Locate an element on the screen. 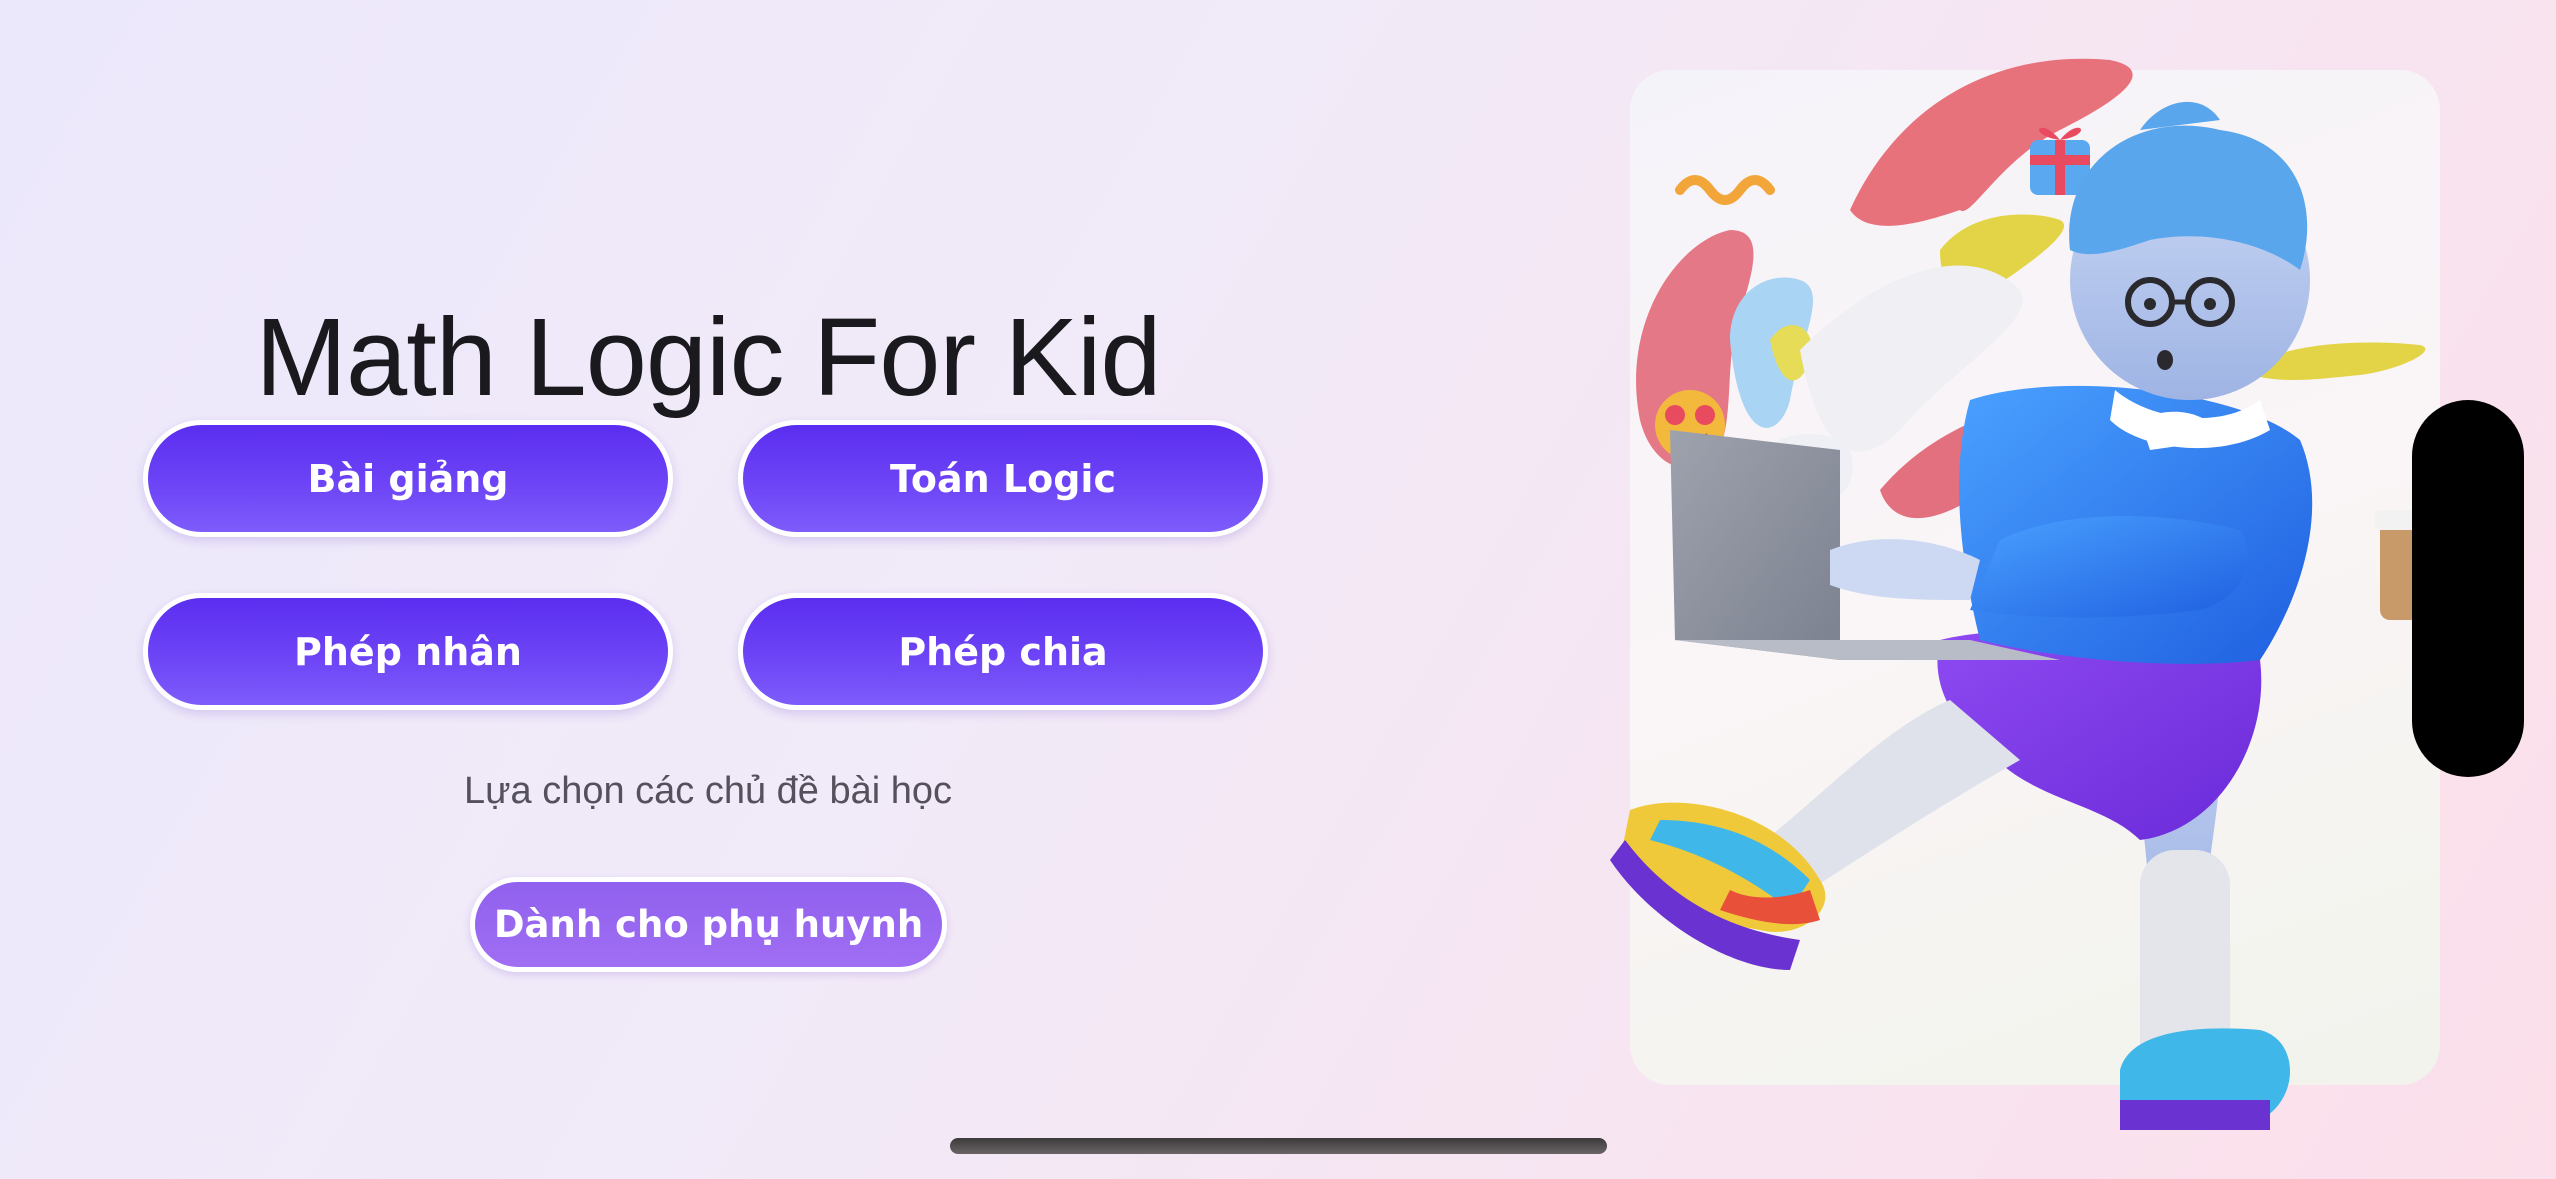  laptop-screen is located at coordinates (1755, 545).